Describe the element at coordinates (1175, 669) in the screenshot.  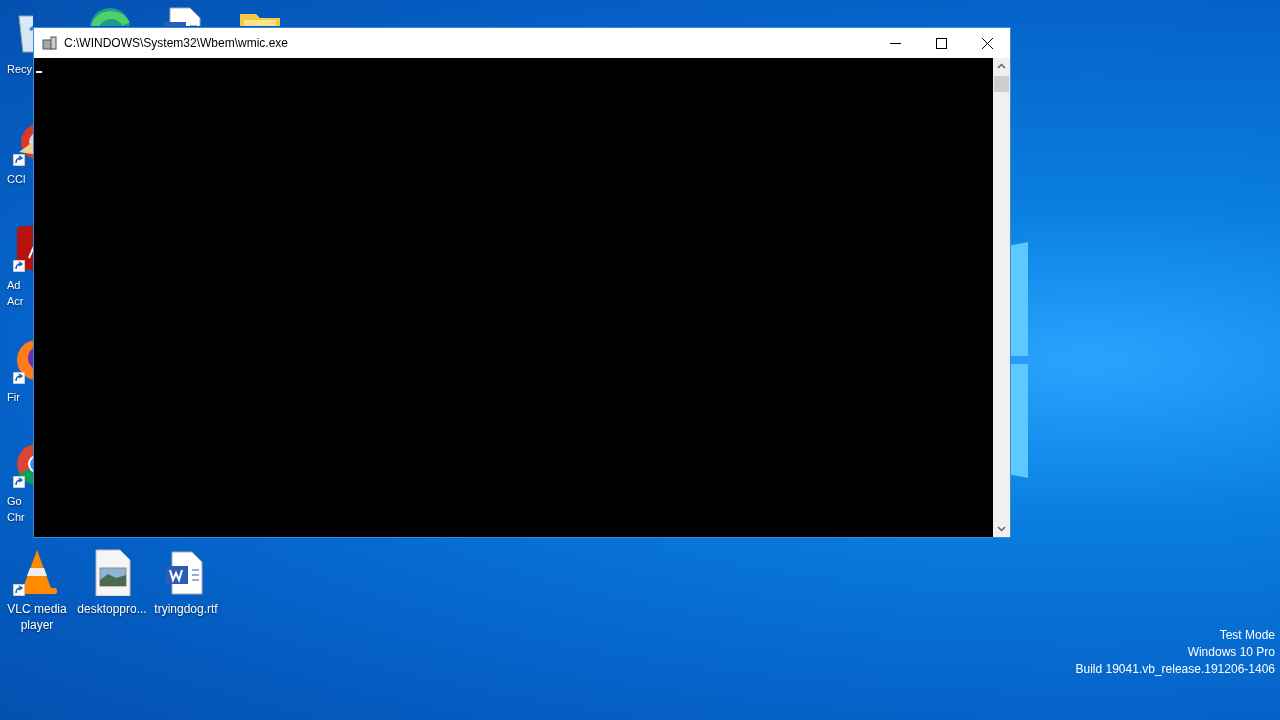
I see `system-info-text: Build 19041.vb_release.191206-1406` at that location.